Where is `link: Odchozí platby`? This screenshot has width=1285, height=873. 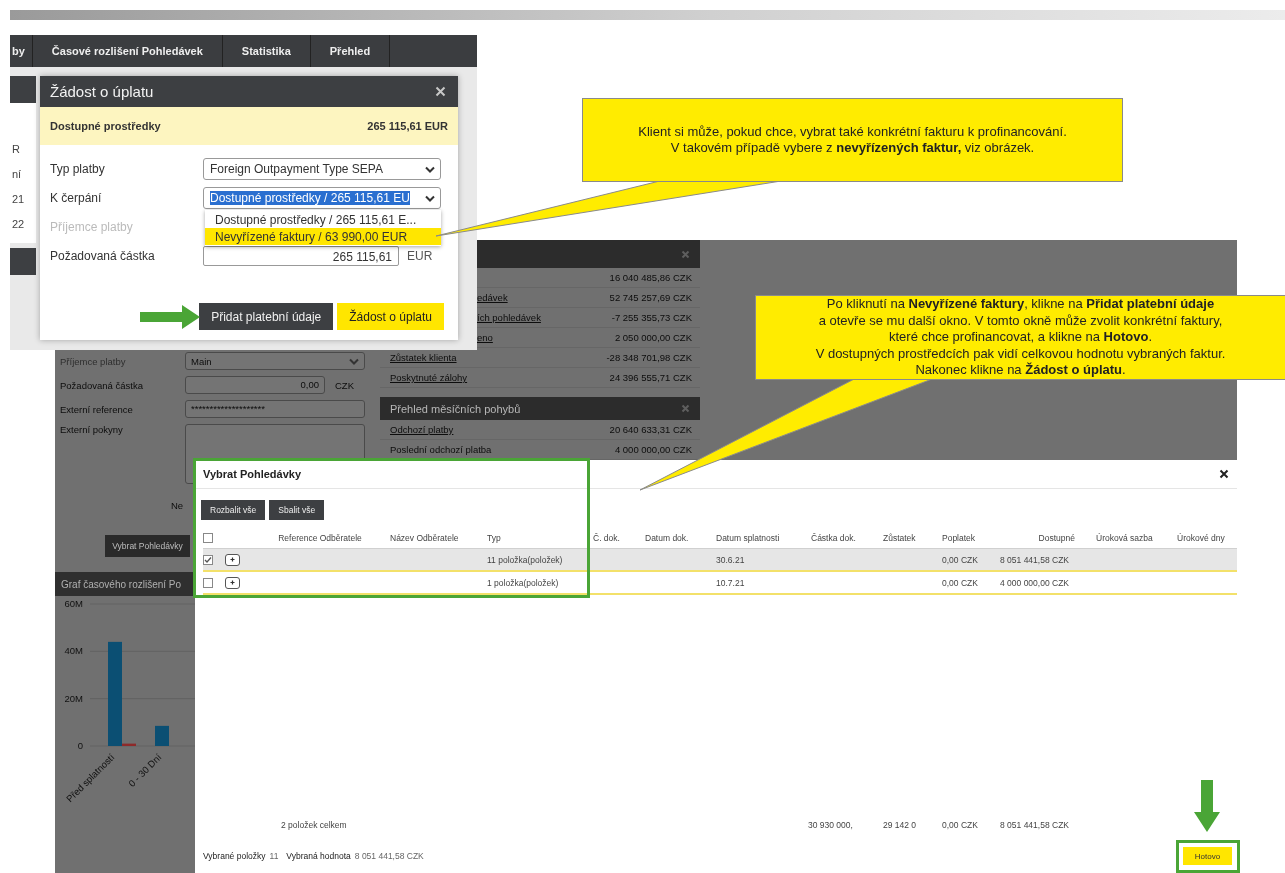
link: Odchozí platby is located at coordinates (422, 429).